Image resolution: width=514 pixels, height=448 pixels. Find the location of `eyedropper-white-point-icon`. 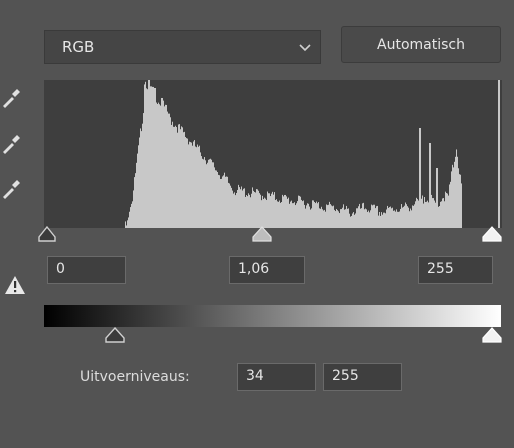

eyedropper-white-point-icon is located at coordinates (11, 189).